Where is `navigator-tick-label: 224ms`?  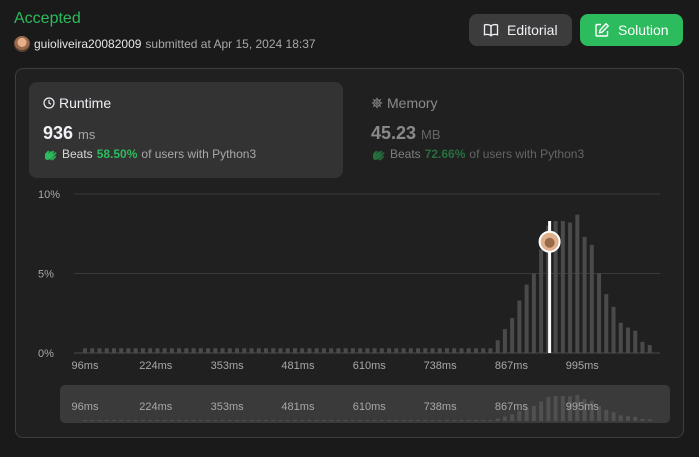 navigator-tick-label: 224ms is located at coordinates (156, 407).